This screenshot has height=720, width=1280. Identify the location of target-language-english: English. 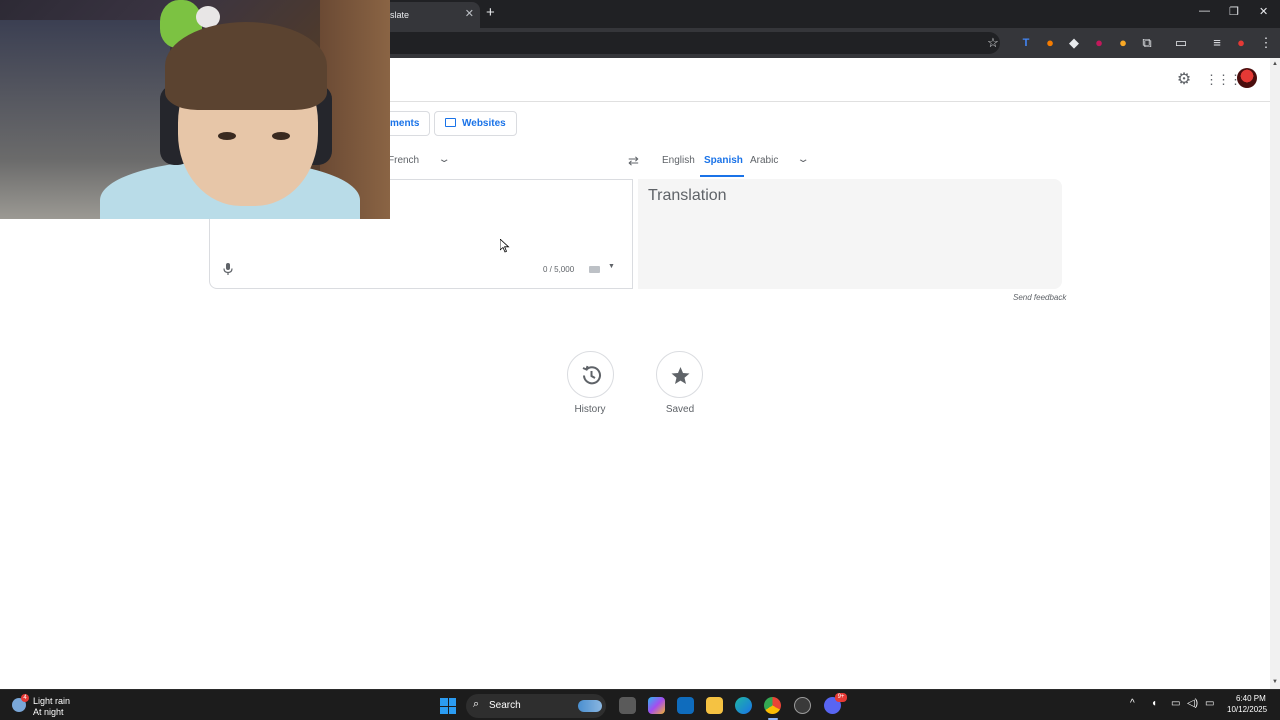
(678, 160).